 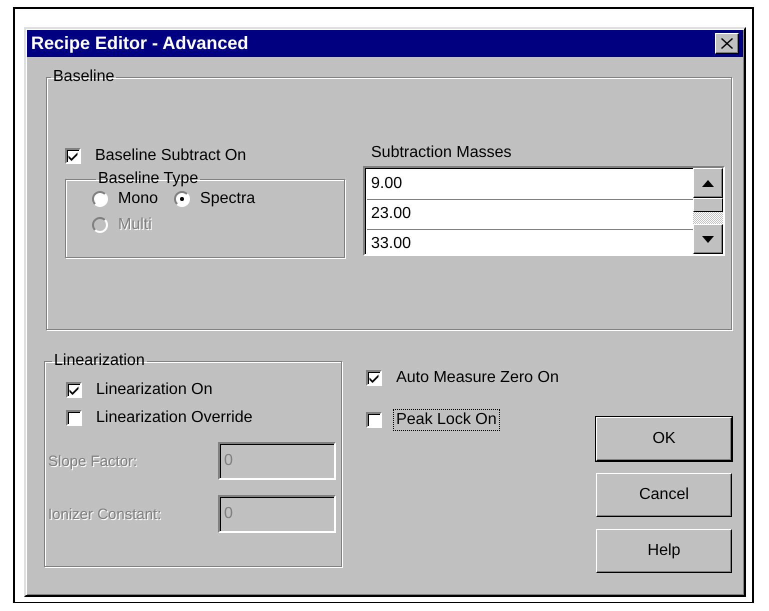 What do you see at coordinates (477, 378) in the screenshot?
I see `checkbox-label: Auto Measure Zero On` at bounding box center [477, 378].